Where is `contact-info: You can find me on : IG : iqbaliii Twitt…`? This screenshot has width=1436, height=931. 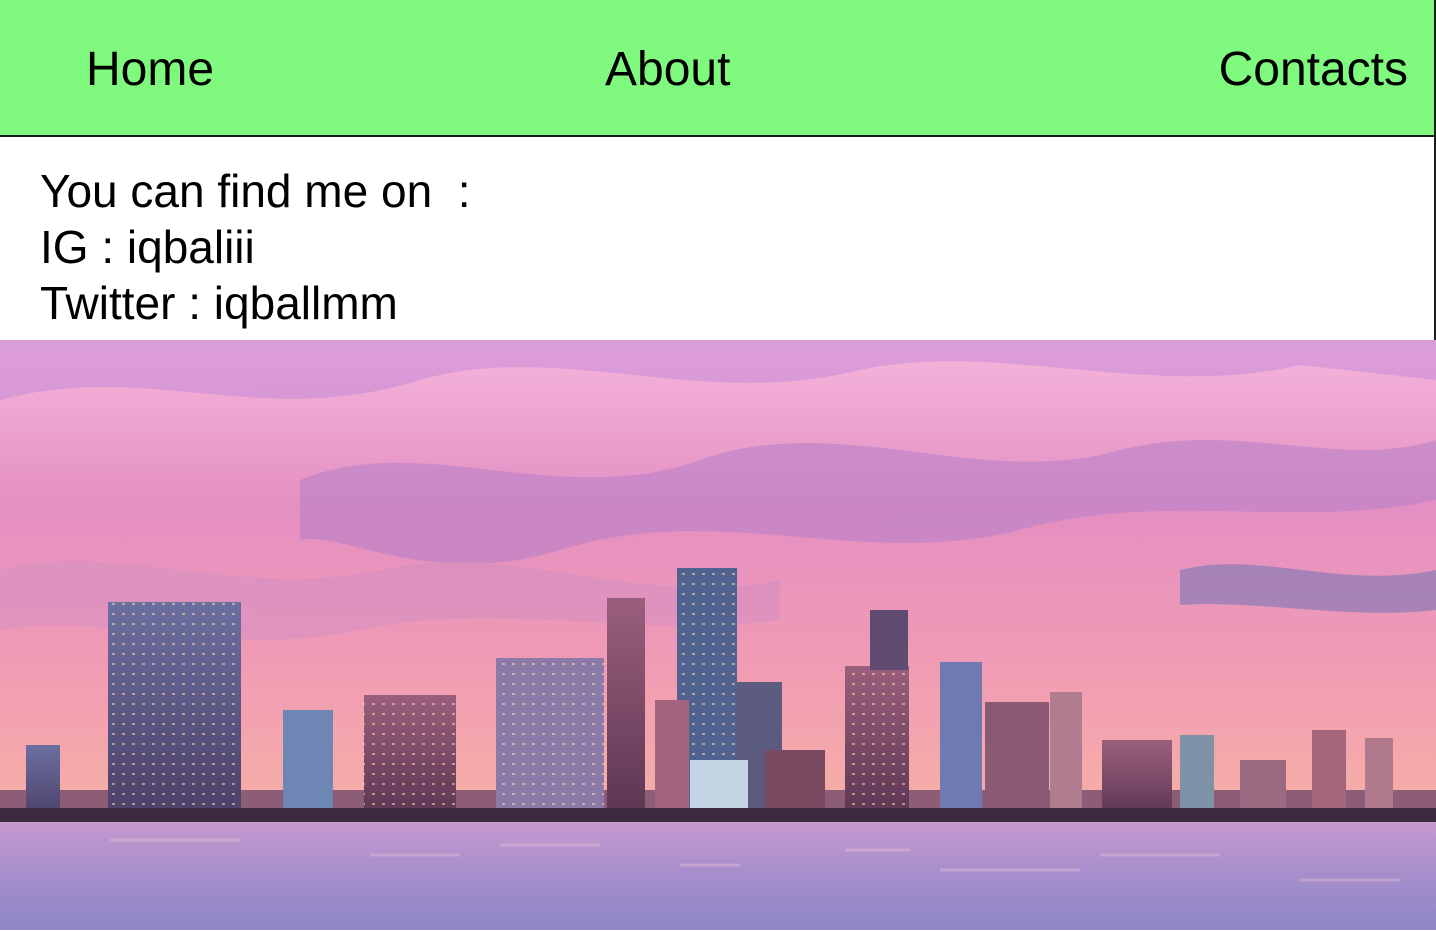 contact-info: You can find me on : IG : iqbaliii Twitt… is located at coordinates (255, 247).